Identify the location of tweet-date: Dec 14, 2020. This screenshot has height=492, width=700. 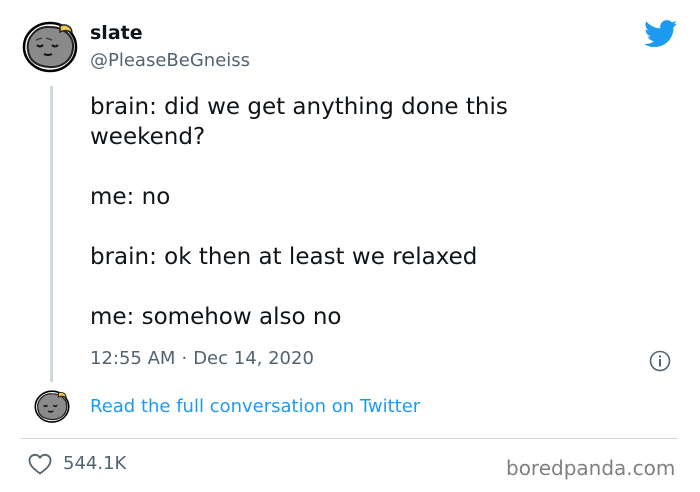
(253, 358).